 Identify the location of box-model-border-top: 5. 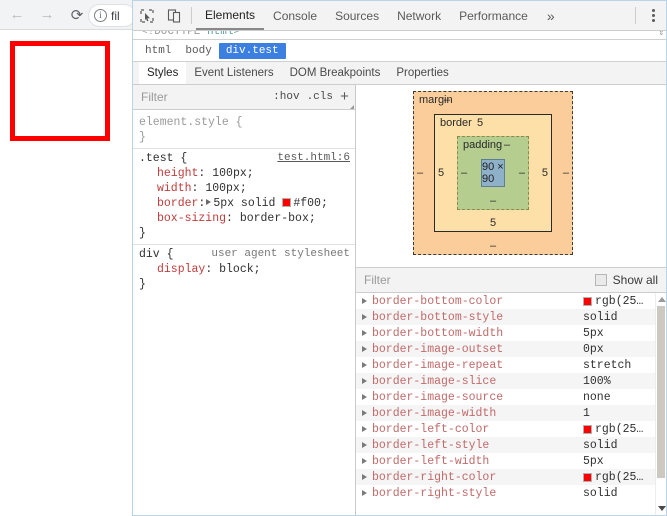
(480, 123).